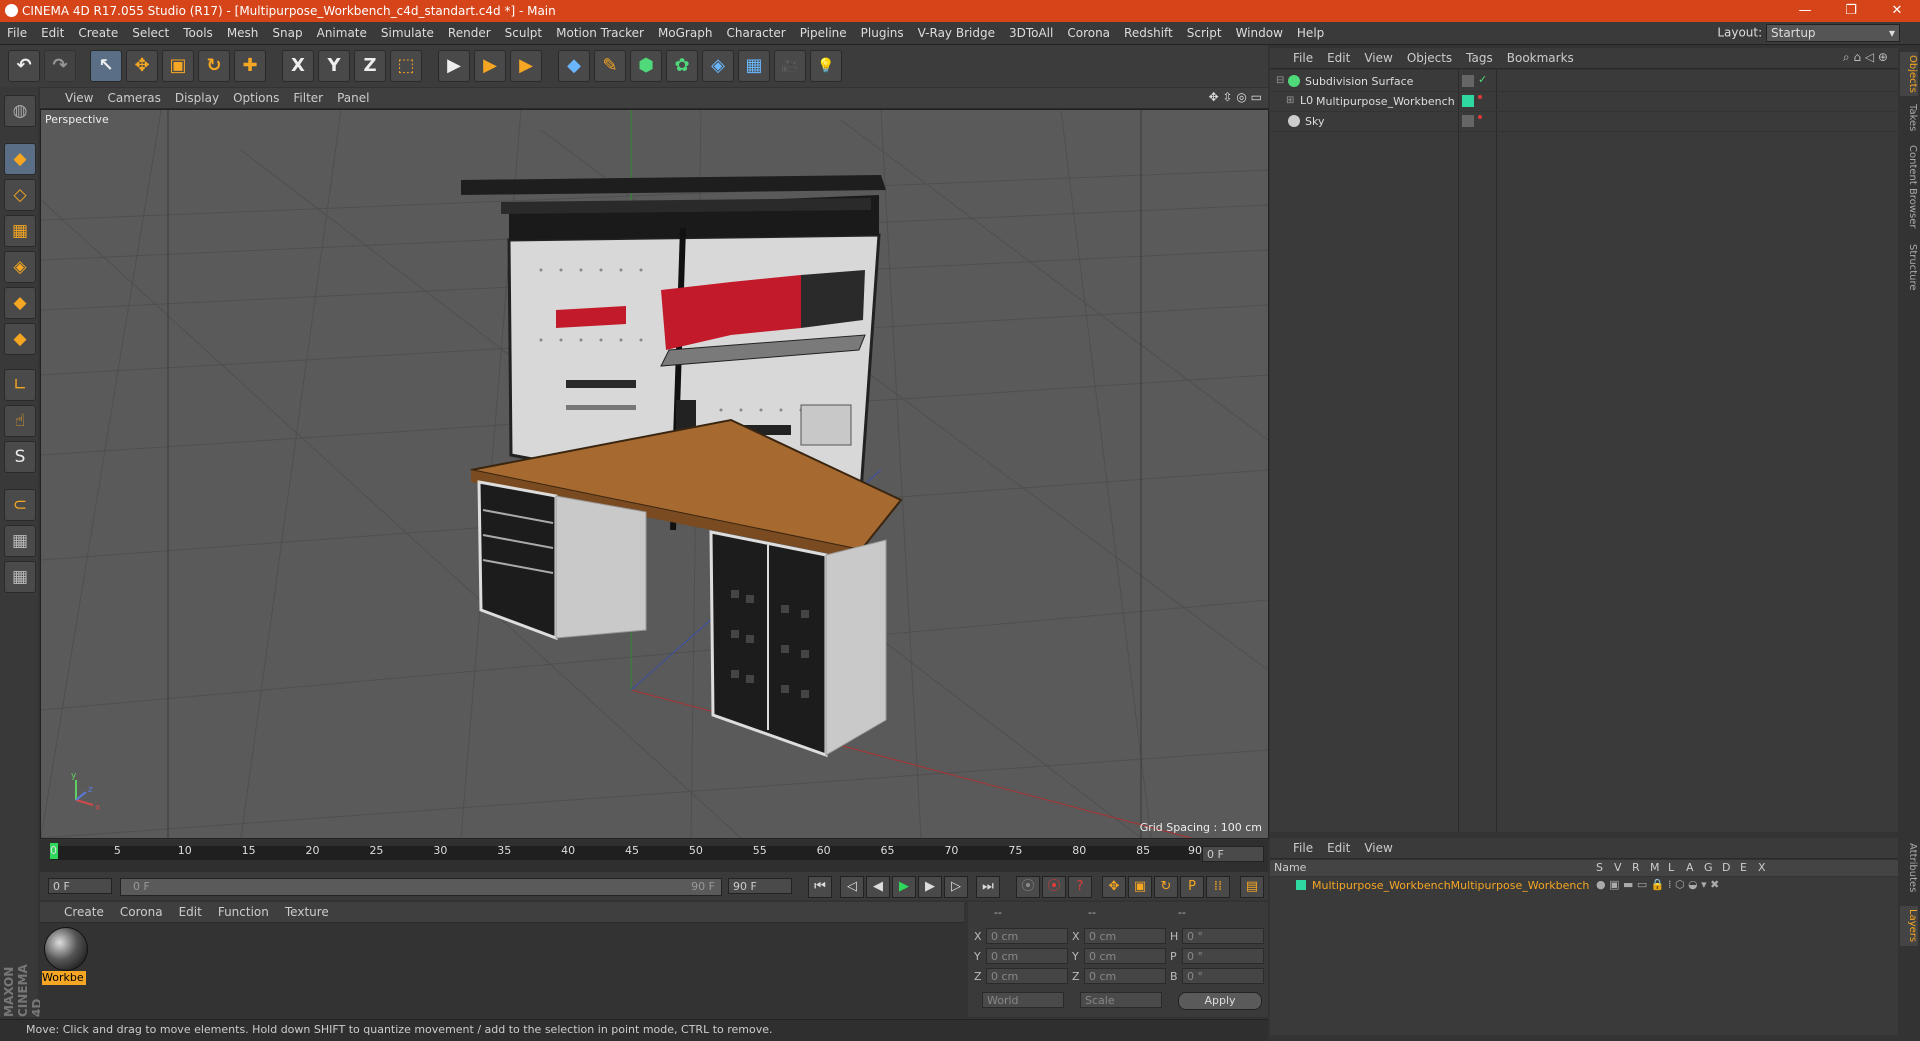 This screenshot has width=1920, height=1041. What do you see at coordinates (1223, 956) in the screenshot?
I see `coord-rot-p-field: 0 °` at bounding box center [1223, 956].